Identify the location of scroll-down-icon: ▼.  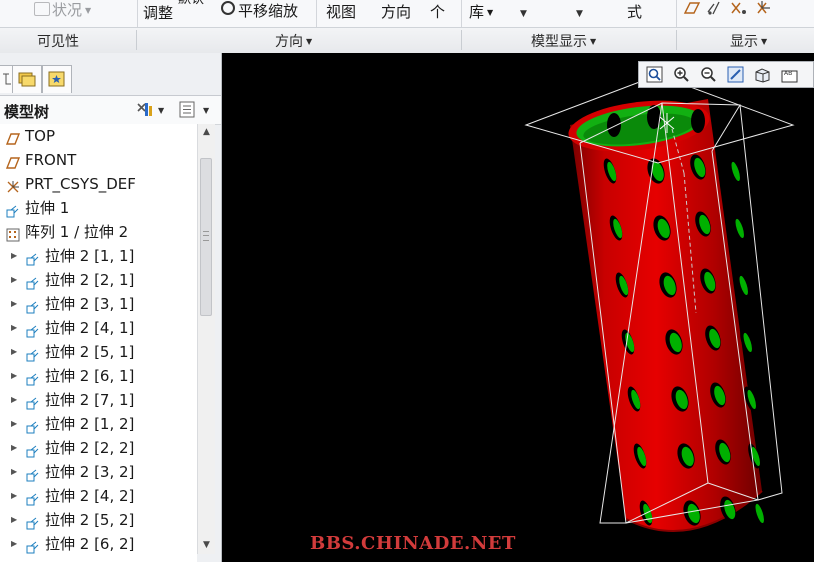
(206, 545).